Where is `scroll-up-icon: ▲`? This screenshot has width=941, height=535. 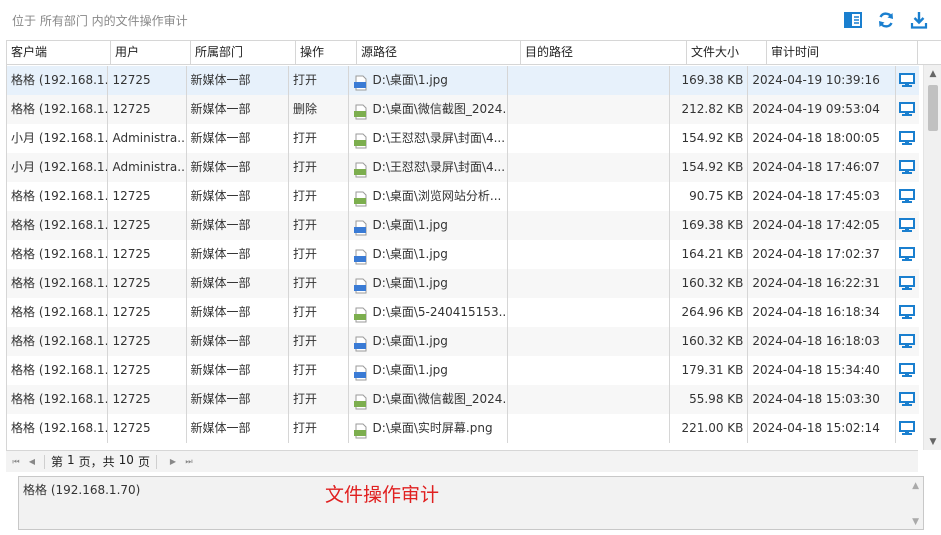
scroll-up-icon: ▲ is located at coordinates (932, 74).